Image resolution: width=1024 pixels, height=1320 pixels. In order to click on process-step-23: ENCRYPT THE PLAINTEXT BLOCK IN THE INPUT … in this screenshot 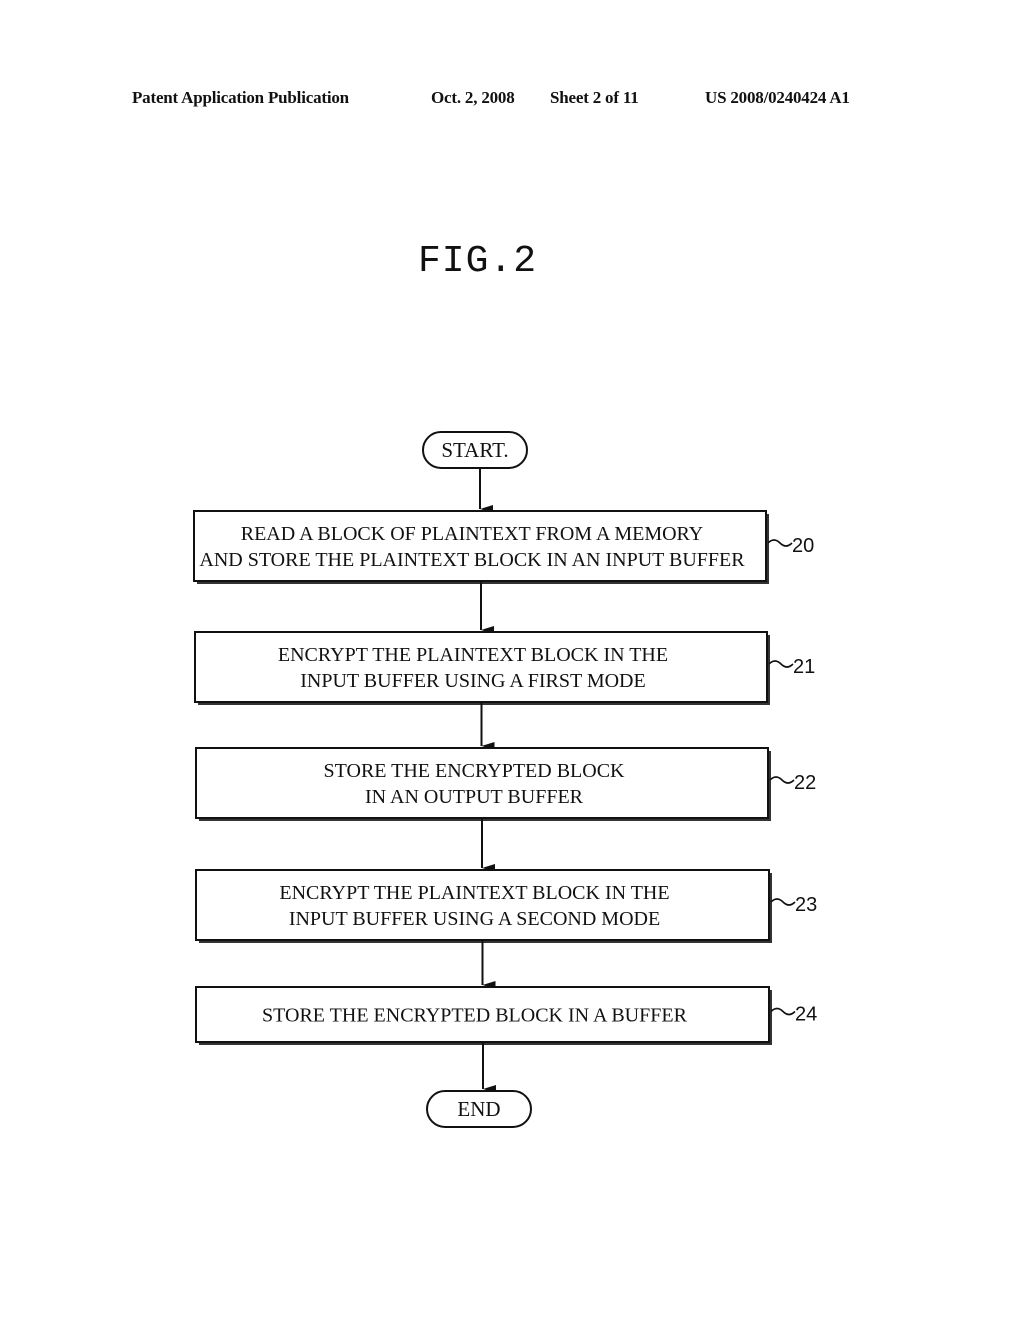, I will do `click(506, 906)`.